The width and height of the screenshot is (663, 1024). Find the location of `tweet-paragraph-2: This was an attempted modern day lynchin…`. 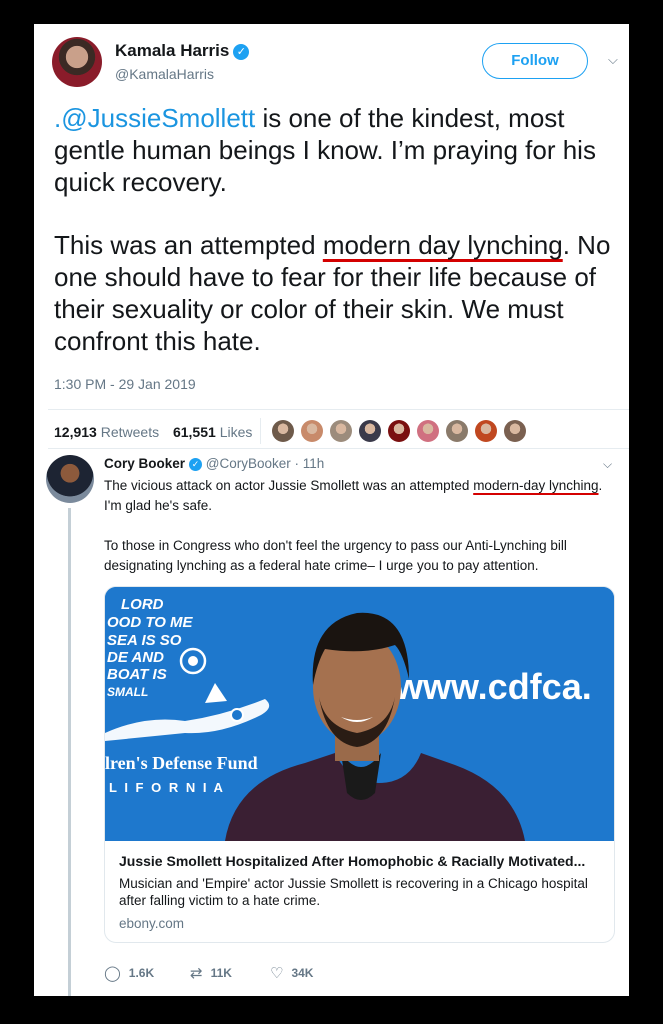

tweet-paragraph-2: This was an attempted modern day lynchin… is located at coordinates (336, 293).